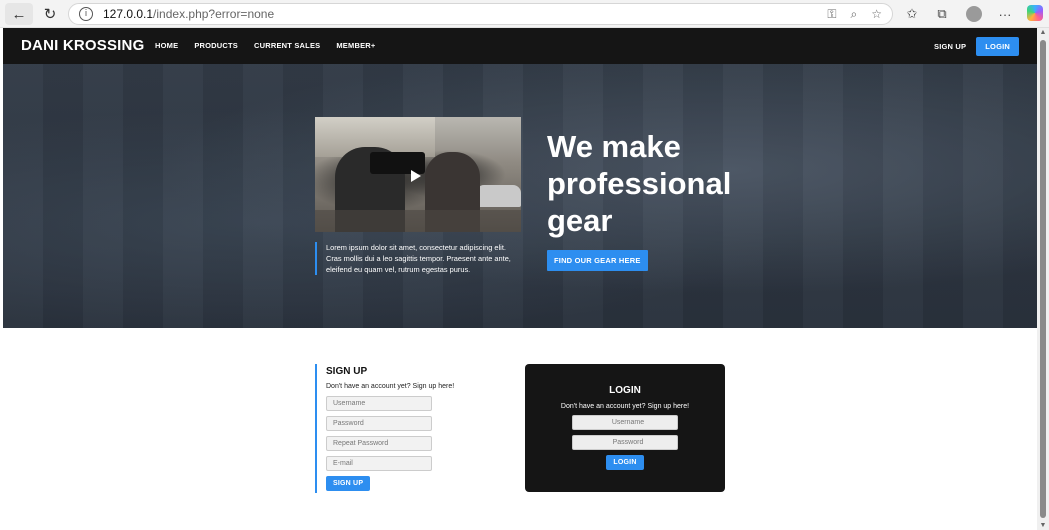  What do you see at coordinates (86, 14) in the screenshot?
I see `site-info-icon: i` at bounding box center [86, 14].